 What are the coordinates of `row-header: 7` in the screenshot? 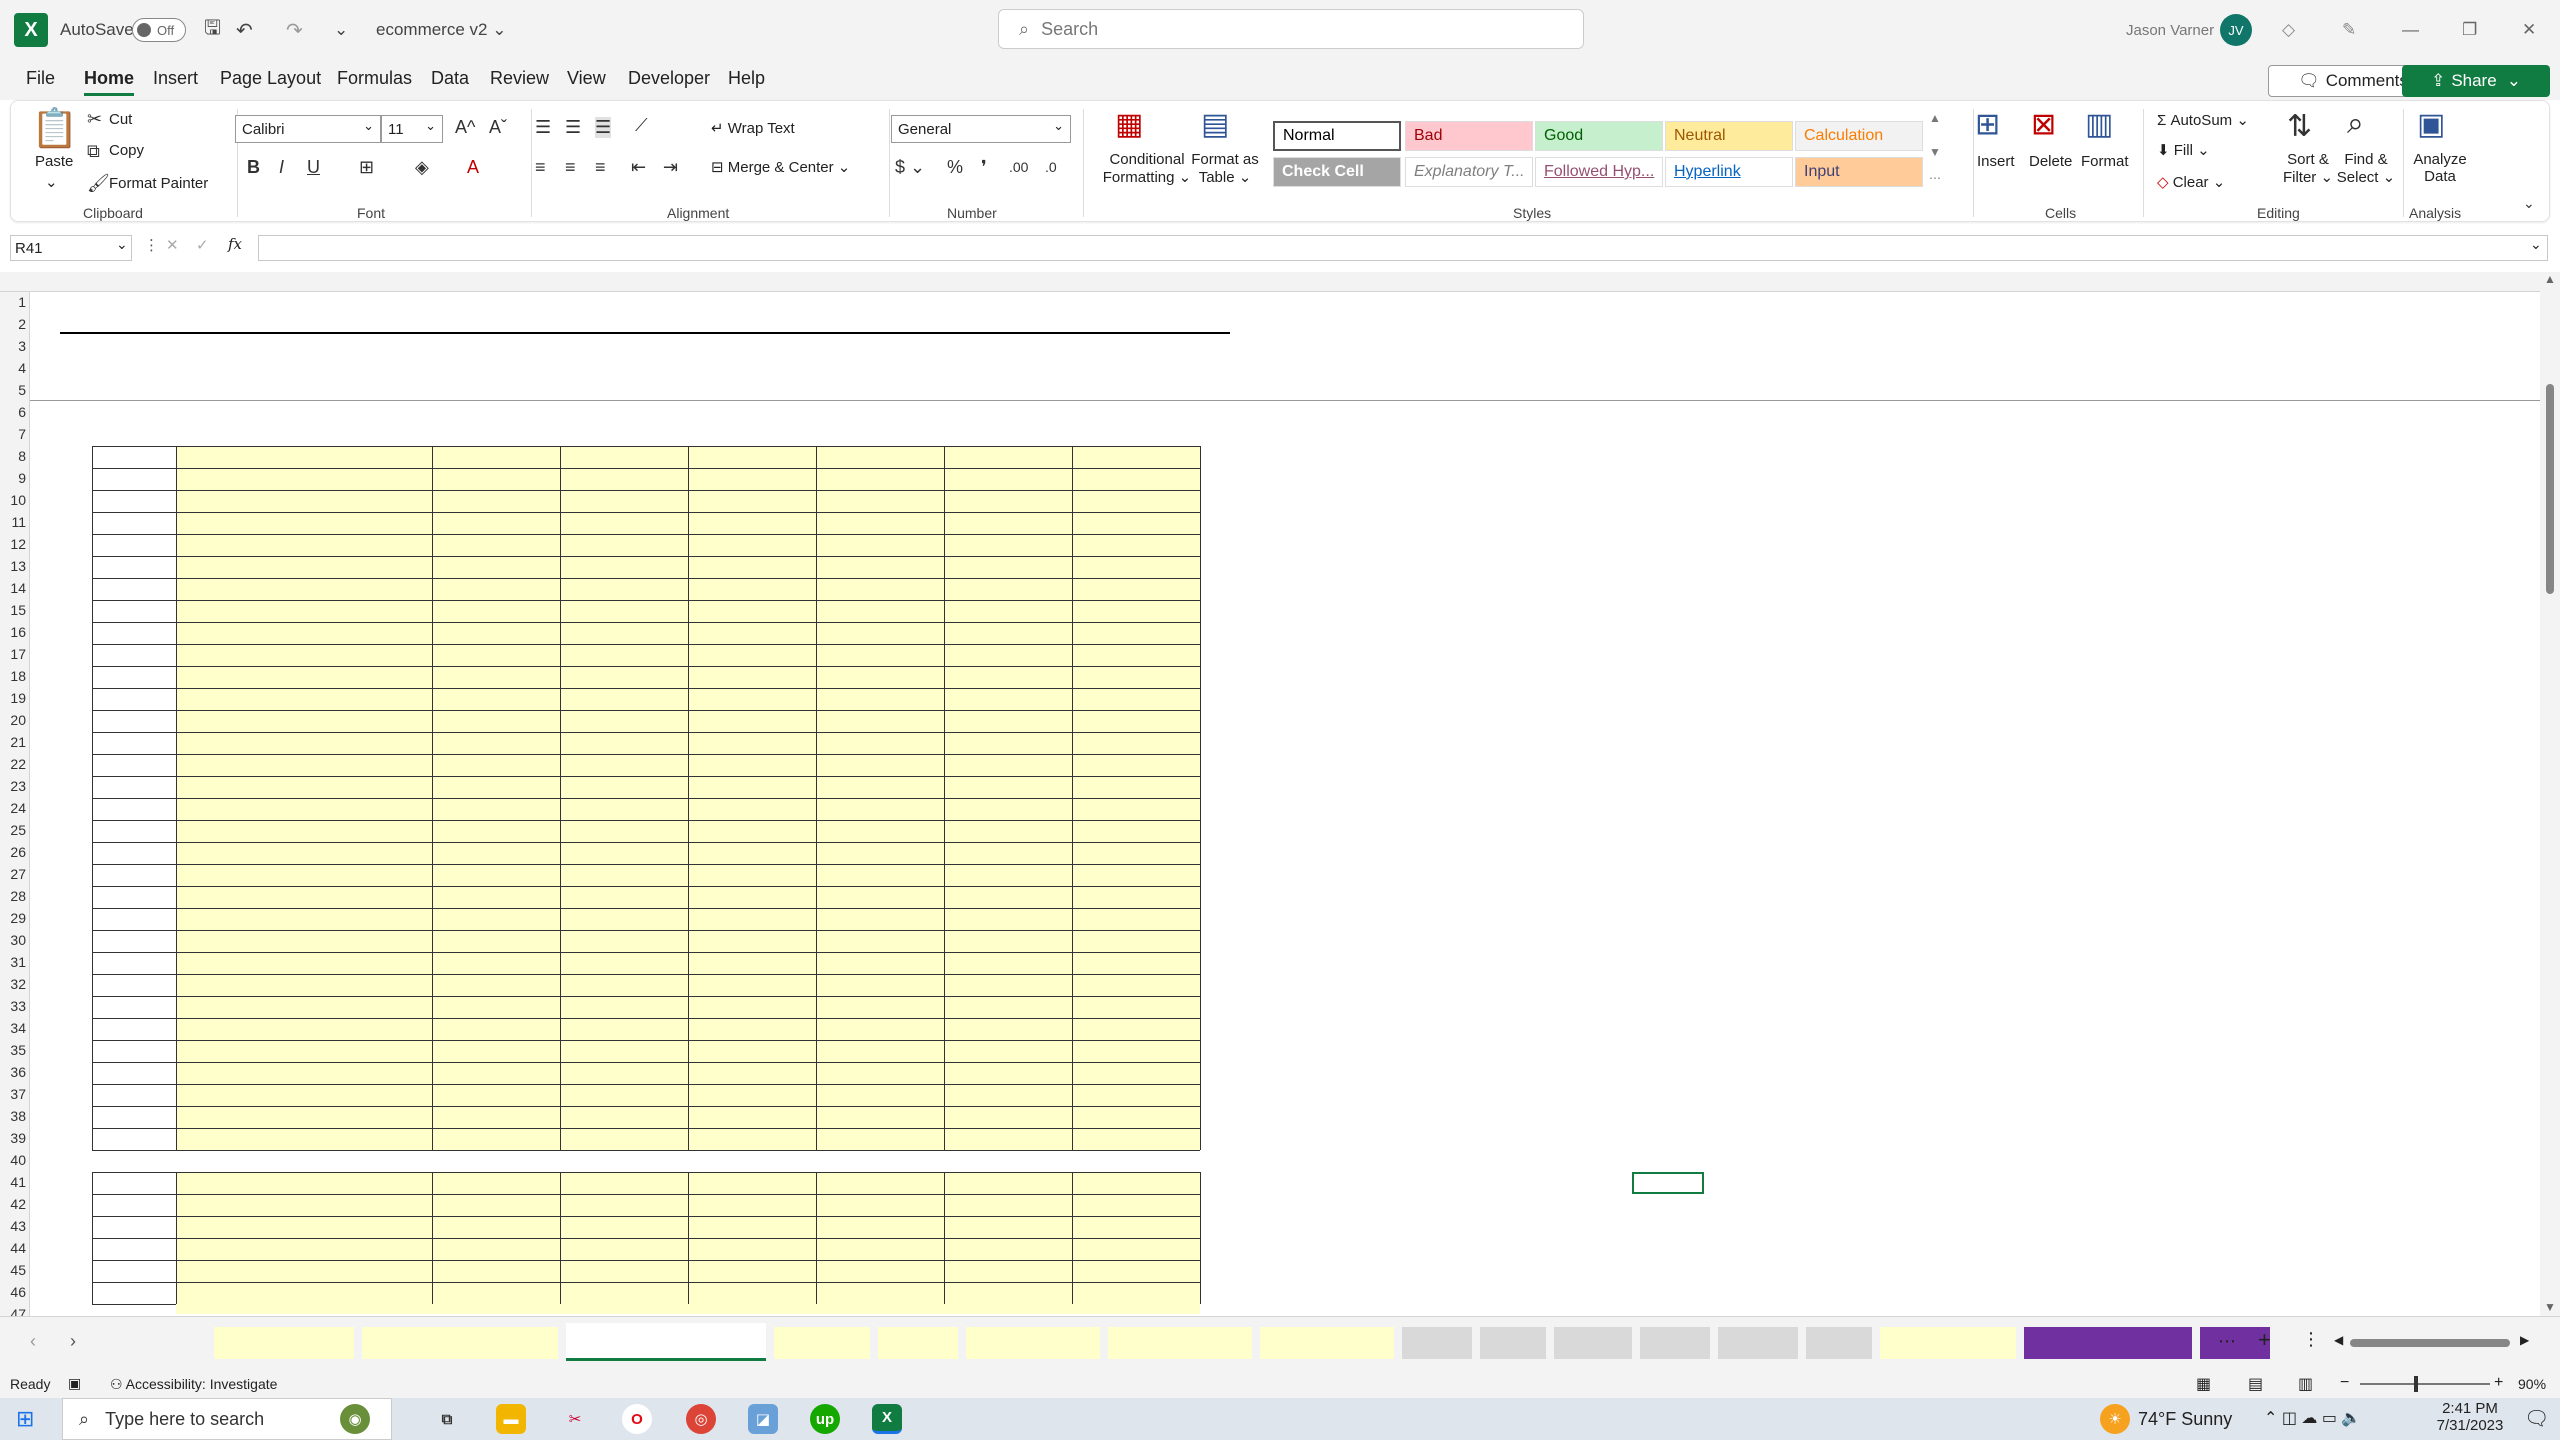 It's located at (13, 434).